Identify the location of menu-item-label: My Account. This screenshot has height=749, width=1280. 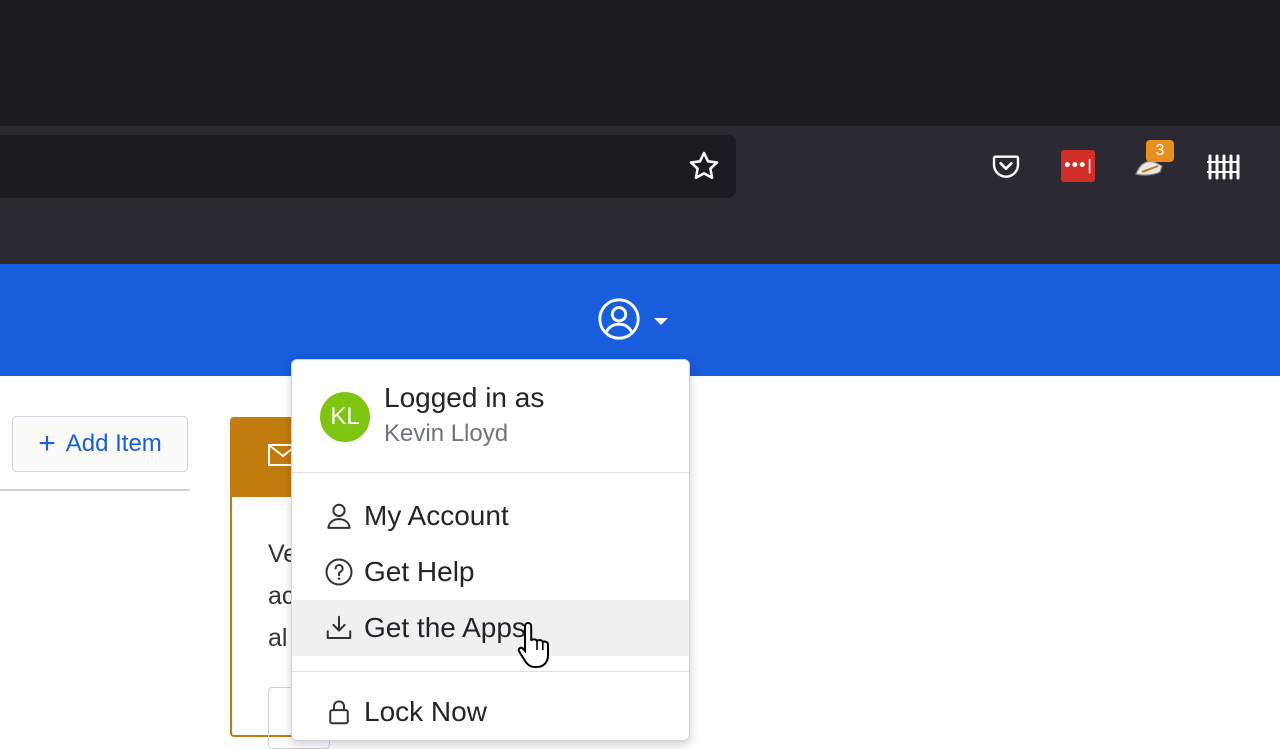
(436, 515).